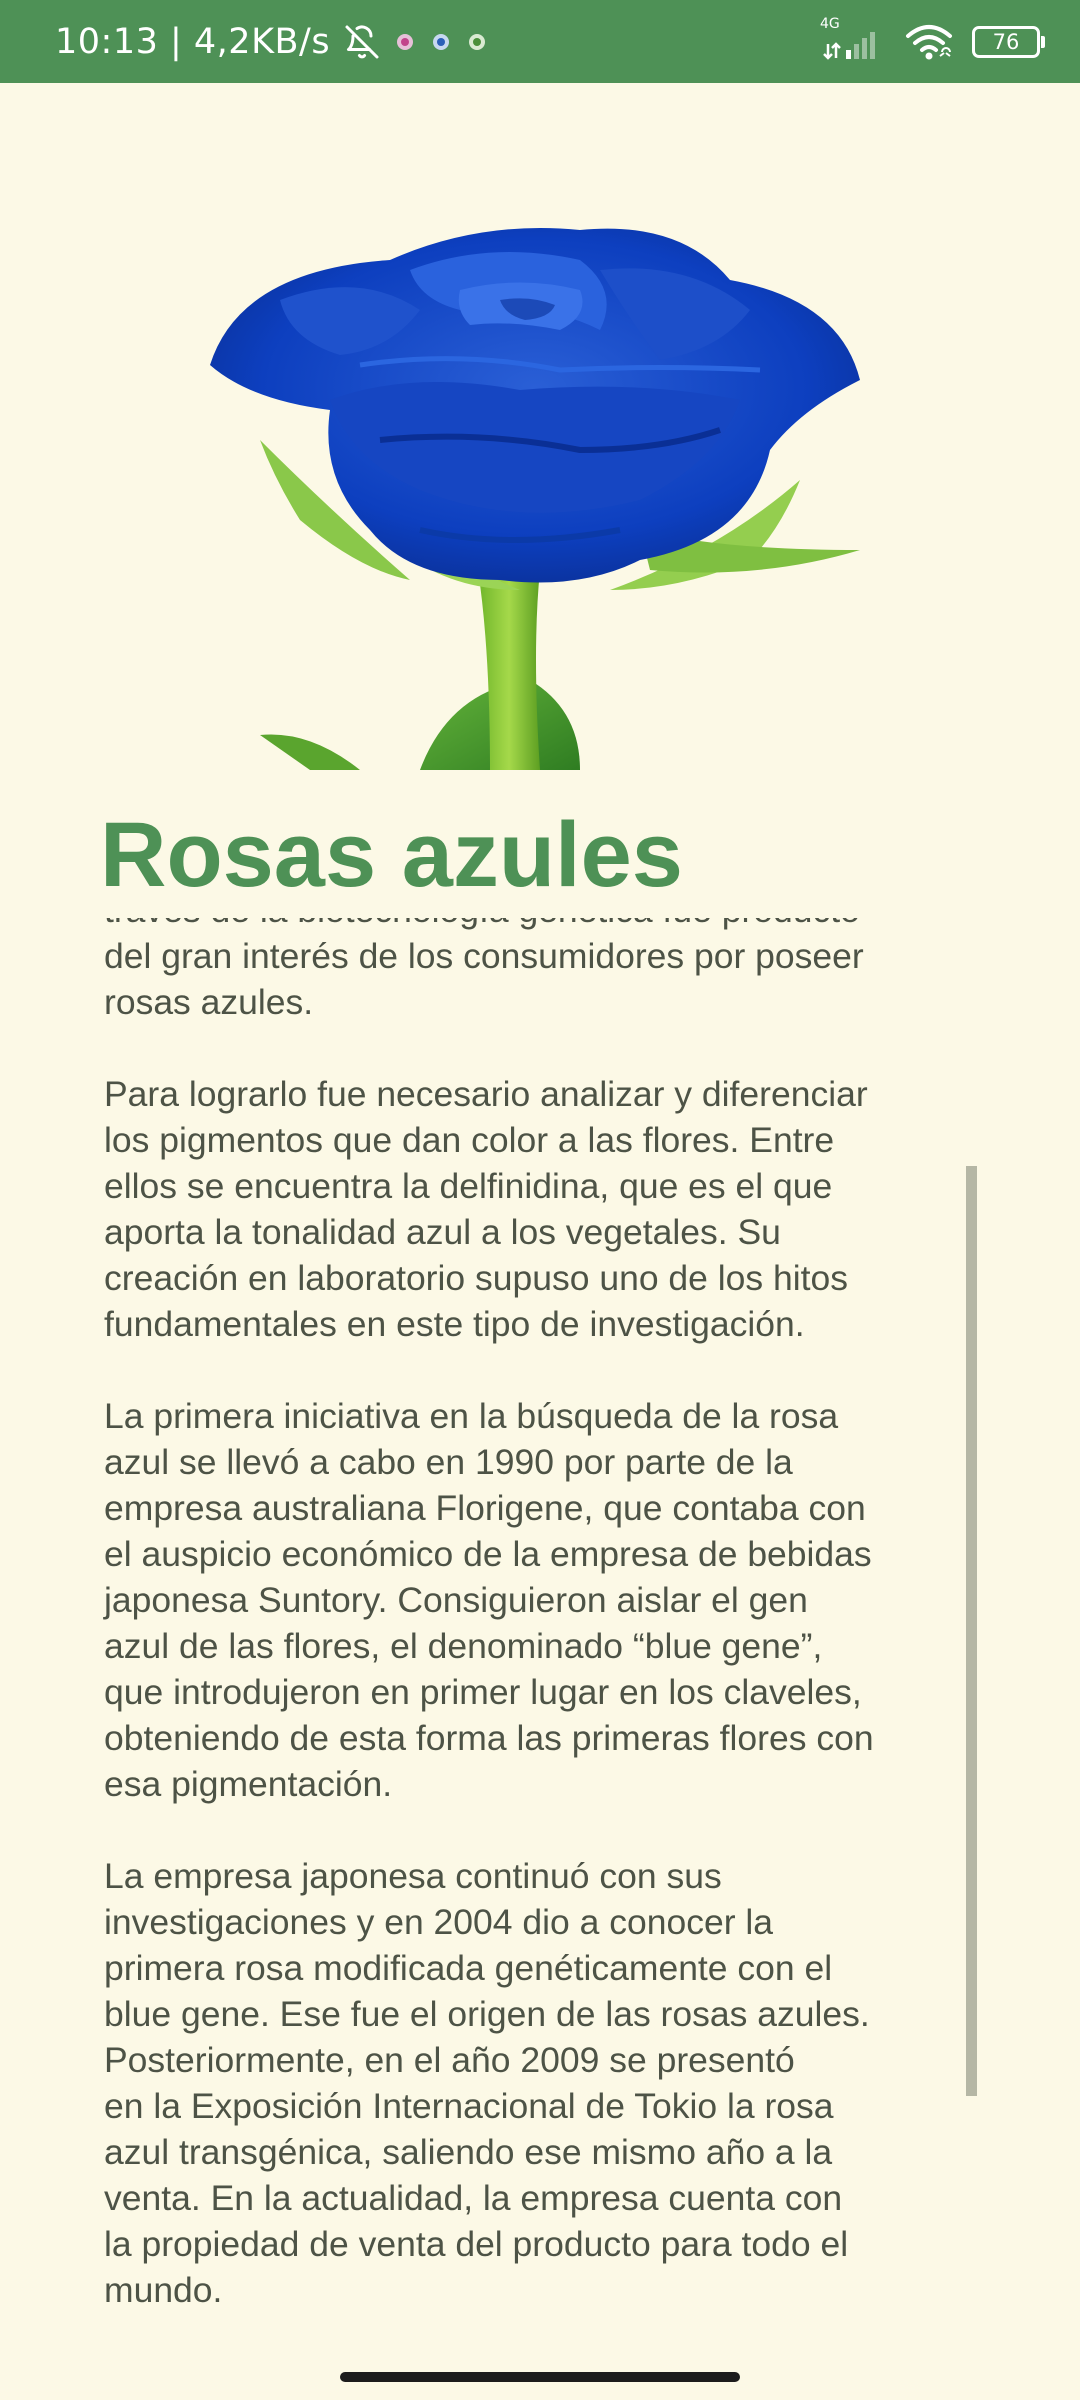  I want to click on network-type-label: 4G, so click(830, 23).